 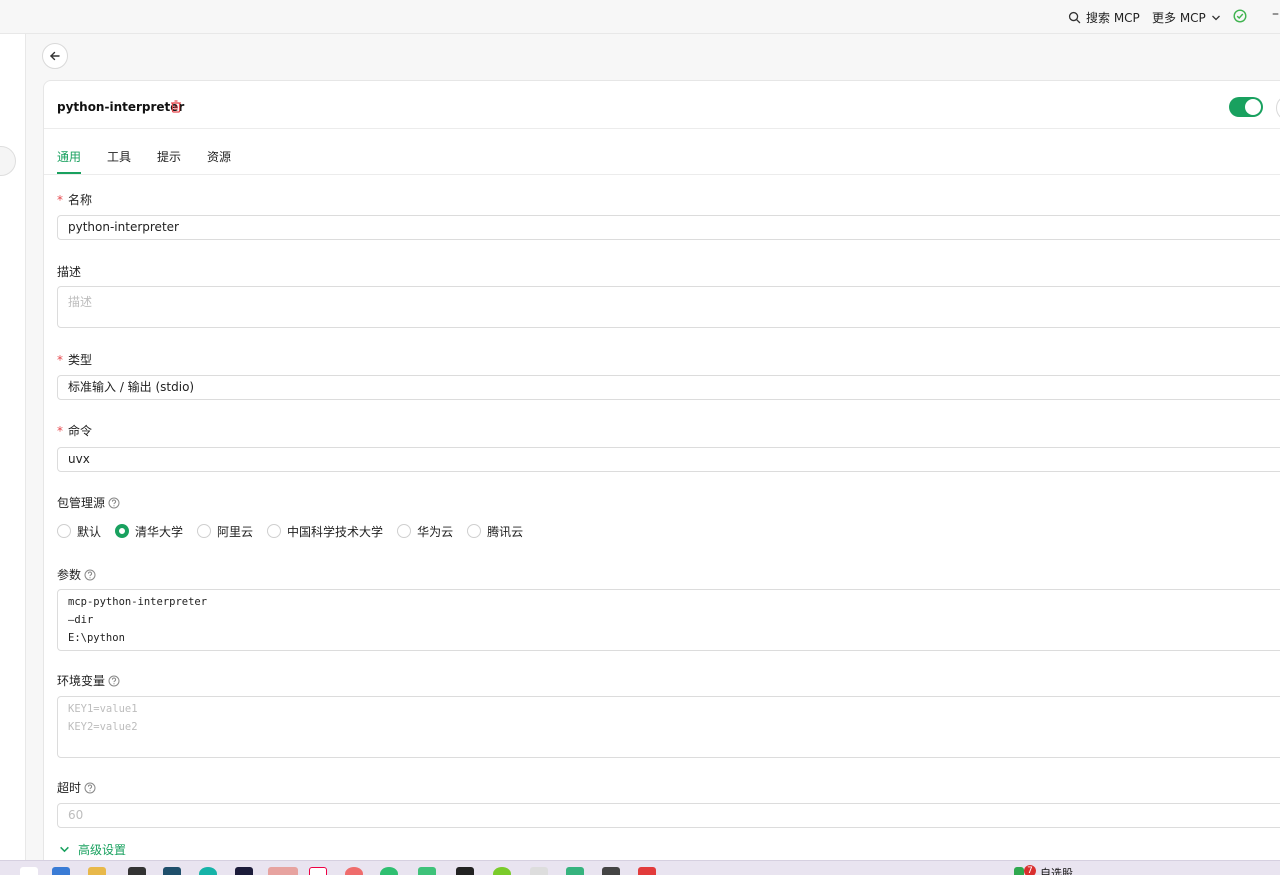 What do you see at coordinates (219, 156) in the screenshot?
I see `tab-resources: 资源` at bounding box center [219, 156].